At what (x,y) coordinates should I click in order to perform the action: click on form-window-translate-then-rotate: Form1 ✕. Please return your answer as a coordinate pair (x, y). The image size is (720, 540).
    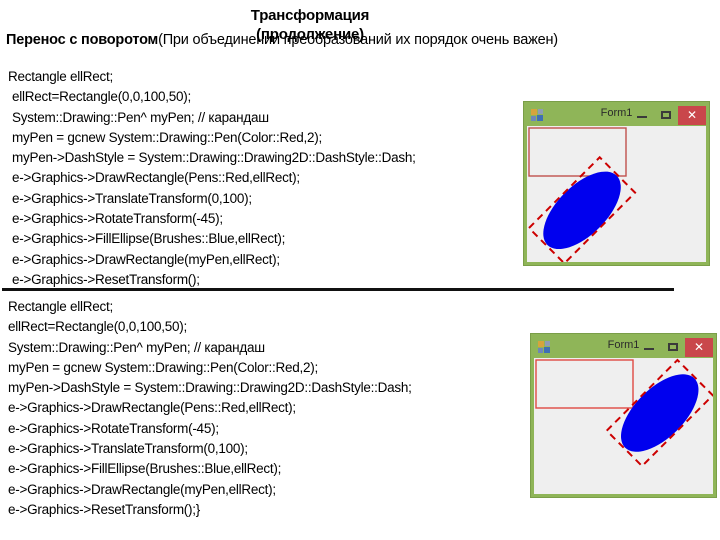
    Looking at the image, I should click on (616, 183).